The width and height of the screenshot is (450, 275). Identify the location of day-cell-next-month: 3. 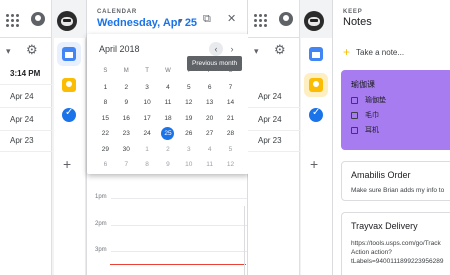
(188, 150).